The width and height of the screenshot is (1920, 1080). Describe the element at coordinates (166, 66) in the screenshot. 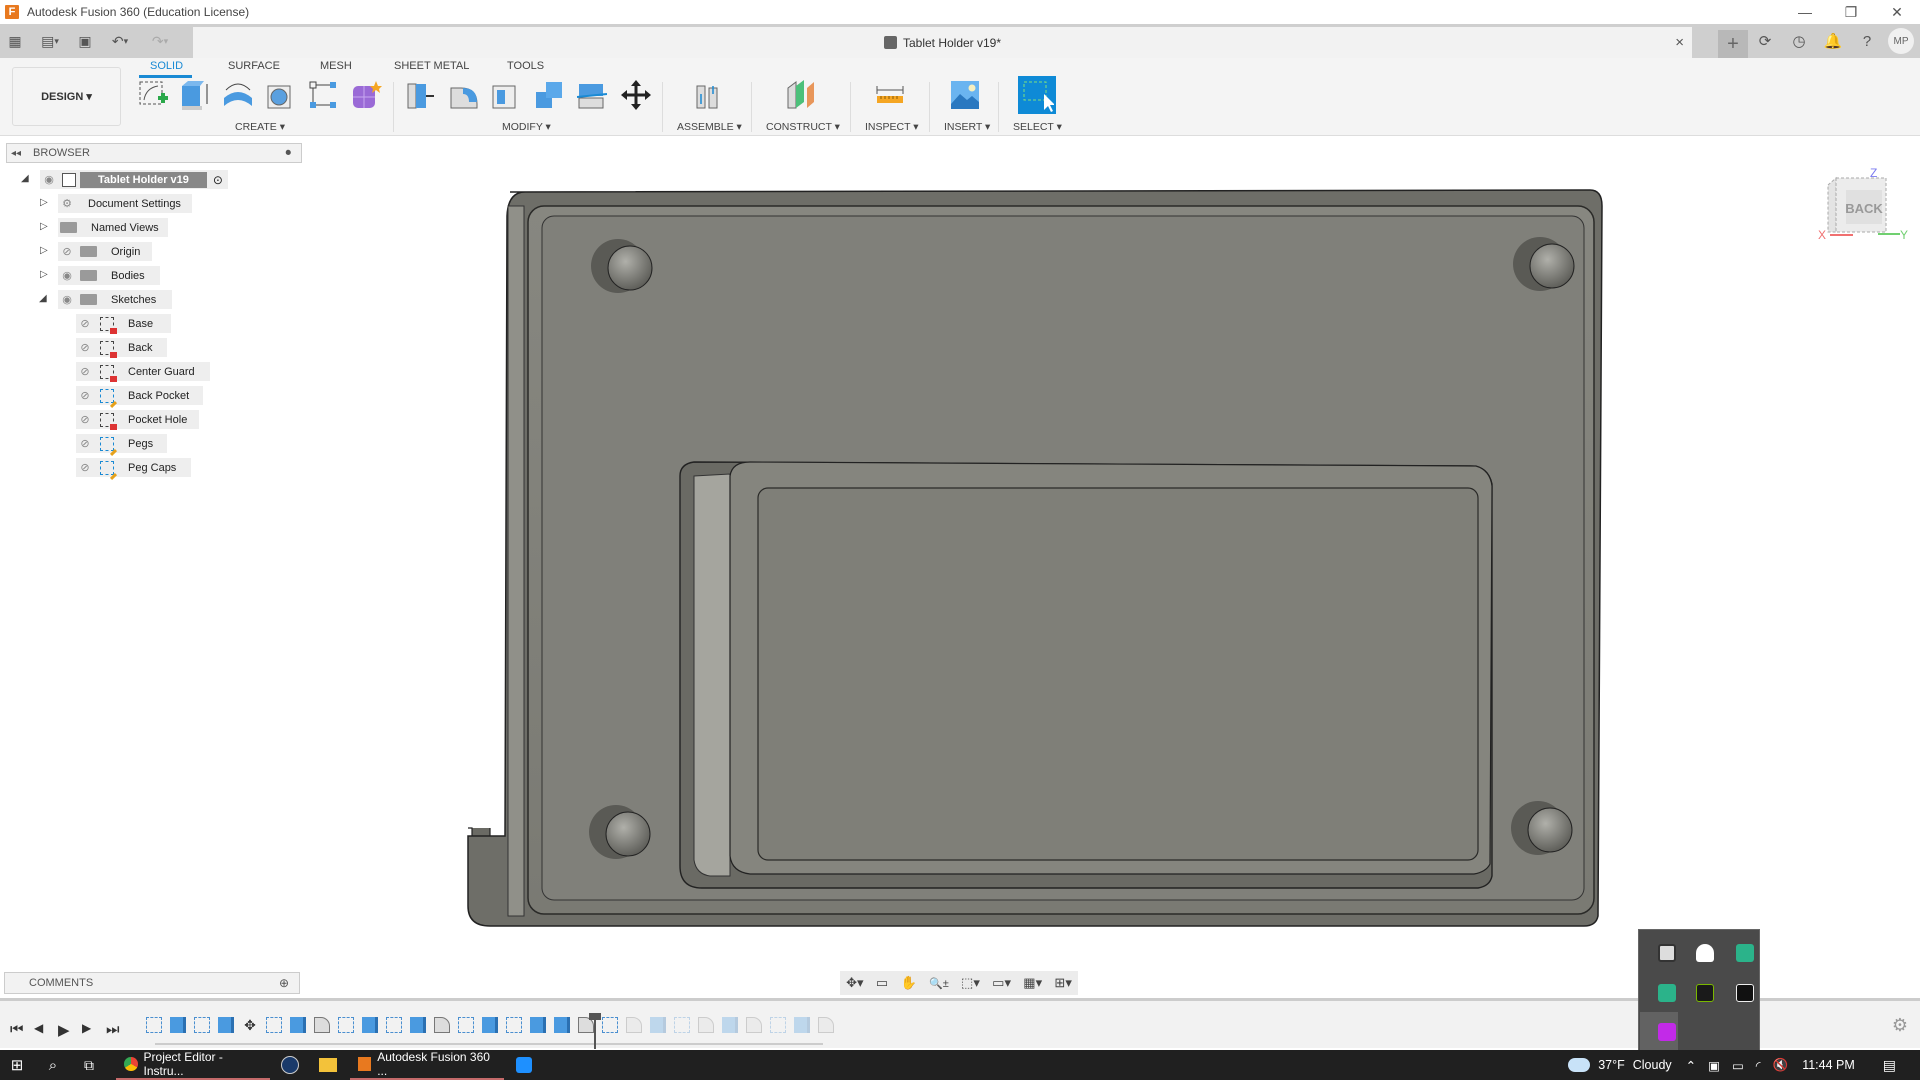

I see `tab-solid: SOLID` at that location.